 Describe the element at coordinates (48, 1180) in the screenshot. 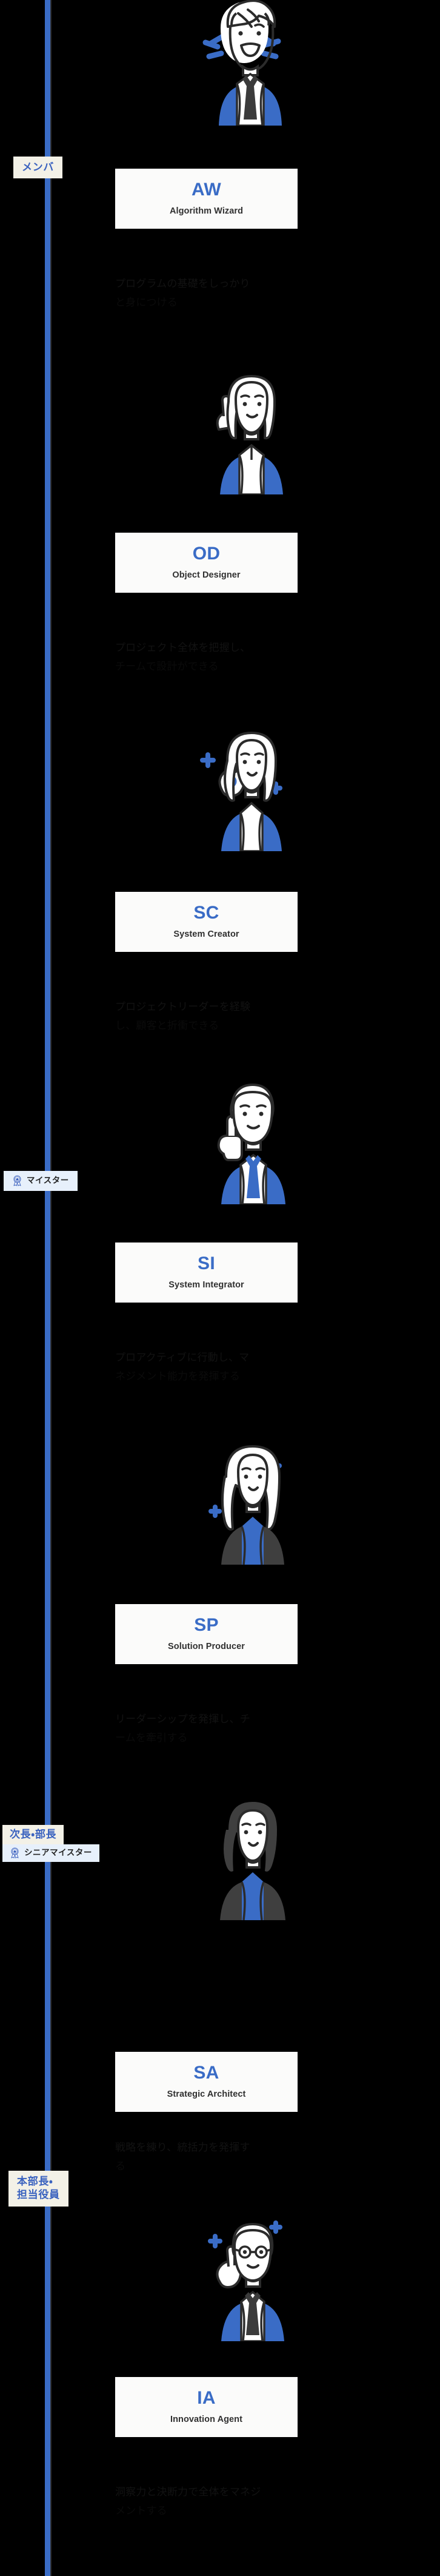

I see `badge-meister-label: マイスター` at that location.